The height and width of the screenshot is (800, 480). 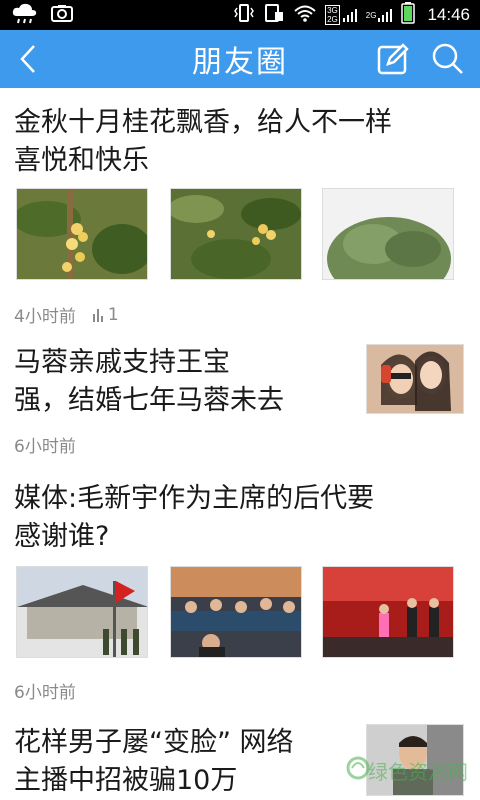 I want to click on item-title-line: 金秋十月桂花飘香，给人不一样, so click(x=203, y=122).